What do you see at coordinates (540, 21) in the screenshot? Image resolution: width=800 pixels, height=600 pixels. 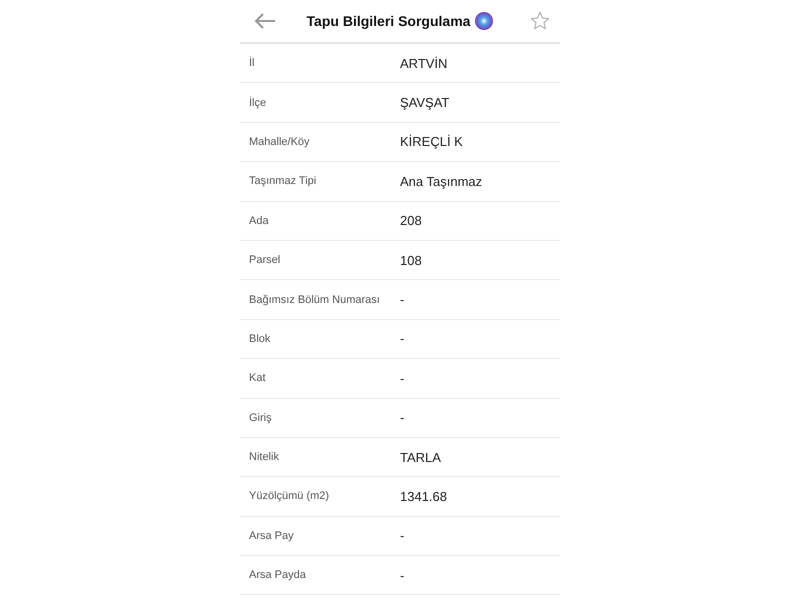 I see `star-icon` at bounding box center [540, 21].